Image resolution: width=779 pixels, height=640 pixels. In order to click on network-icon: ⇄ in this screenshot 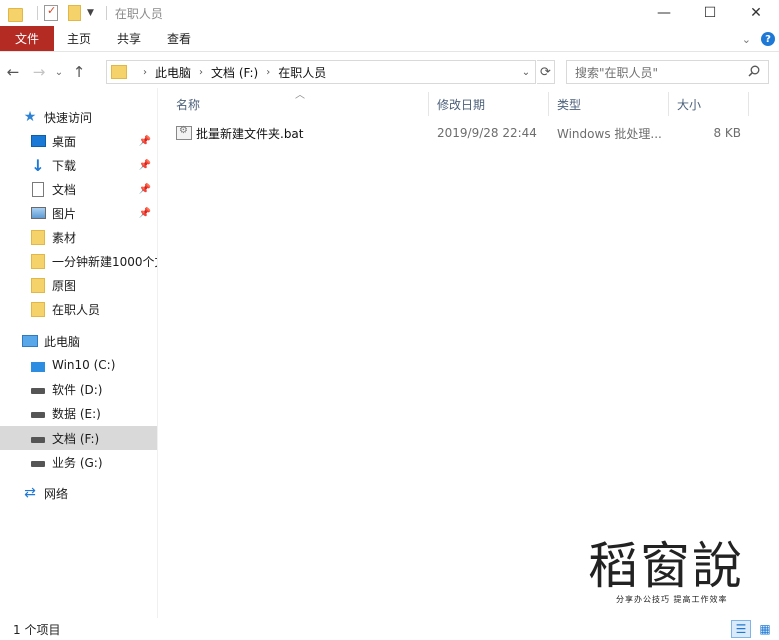, I will do `click(30, 493)`.